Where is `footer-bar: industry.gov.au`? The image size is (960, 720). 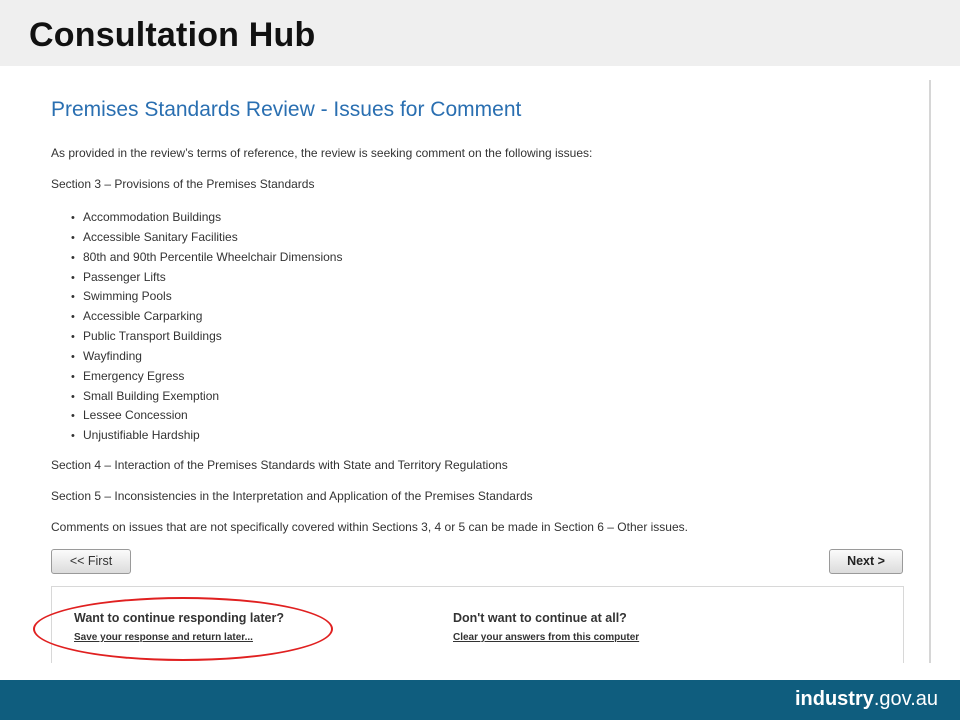
footer-bar: industry.gov.au is located at coordinates (480, 700).